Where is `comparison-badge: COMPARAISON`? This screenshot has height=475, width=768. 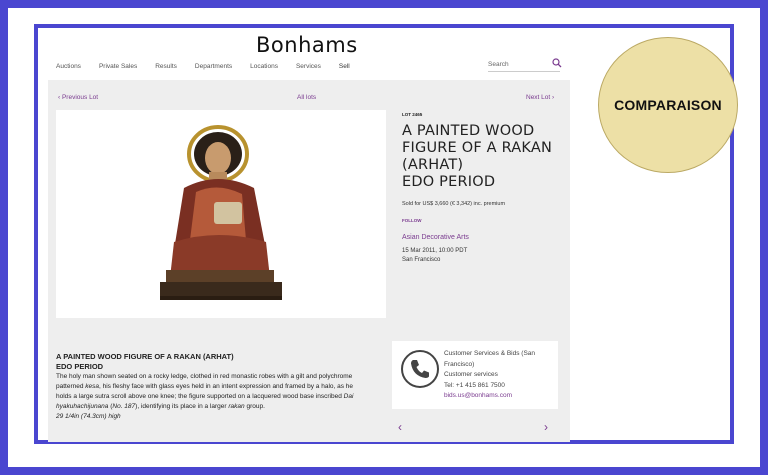 comparison-badge: COMPARAISON is located at coordinates (668, 105).